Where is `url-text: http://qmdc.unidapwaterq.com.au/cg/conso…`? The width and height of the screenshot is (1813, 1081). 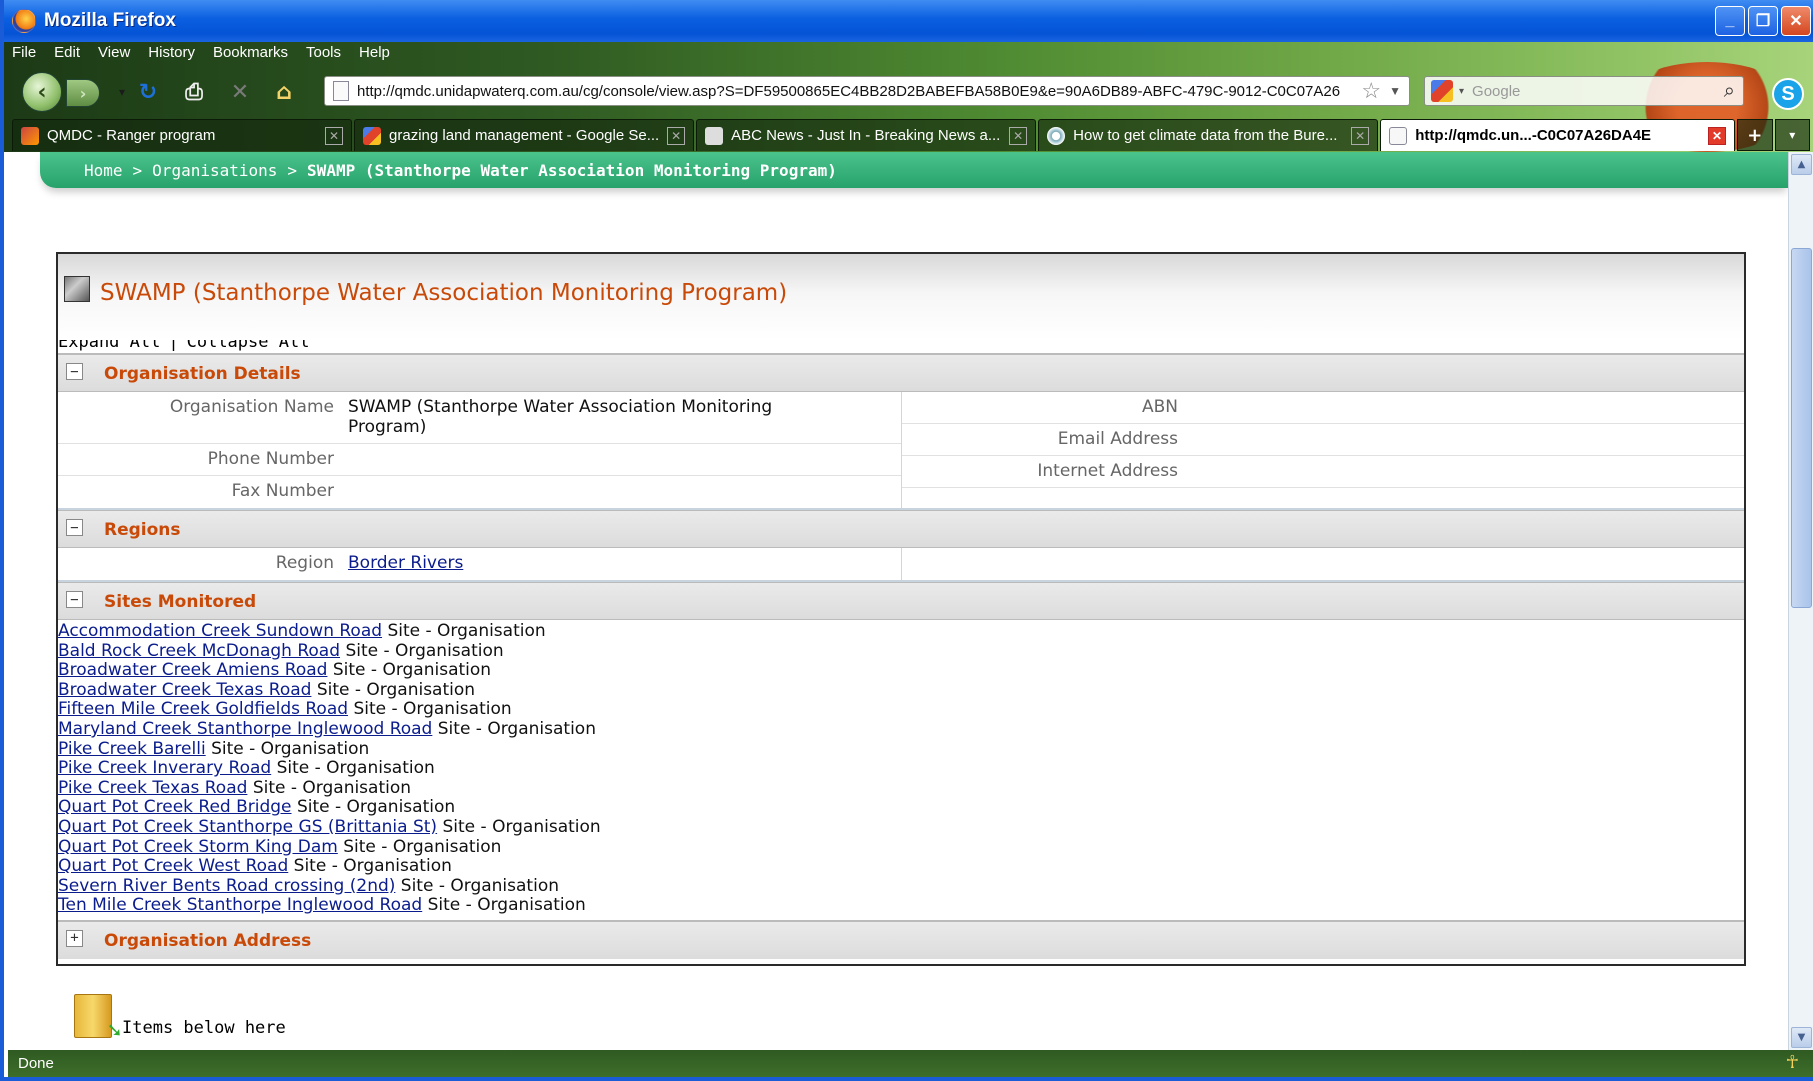 url-text: http://qmdc.unidapwaterq.com.au/cg/conso… is located at coordinates (855, 91).